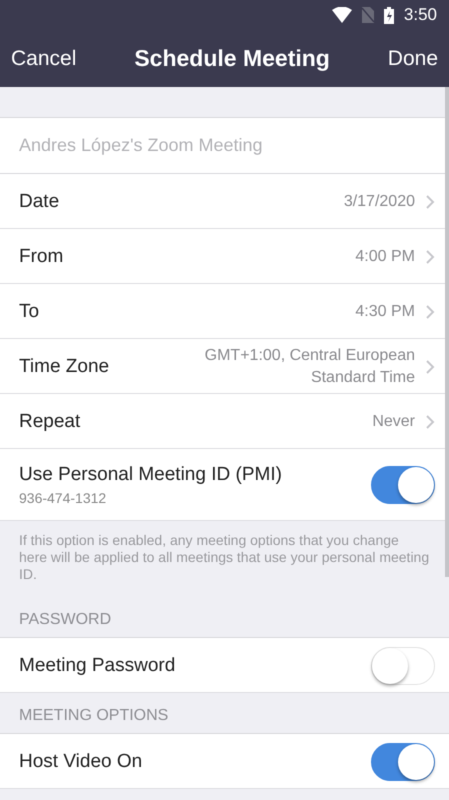  What do you see at coordinates (43, 58) in the screenshot?
I see `cancel-button: Cancel` at bounding box center [43, 58].